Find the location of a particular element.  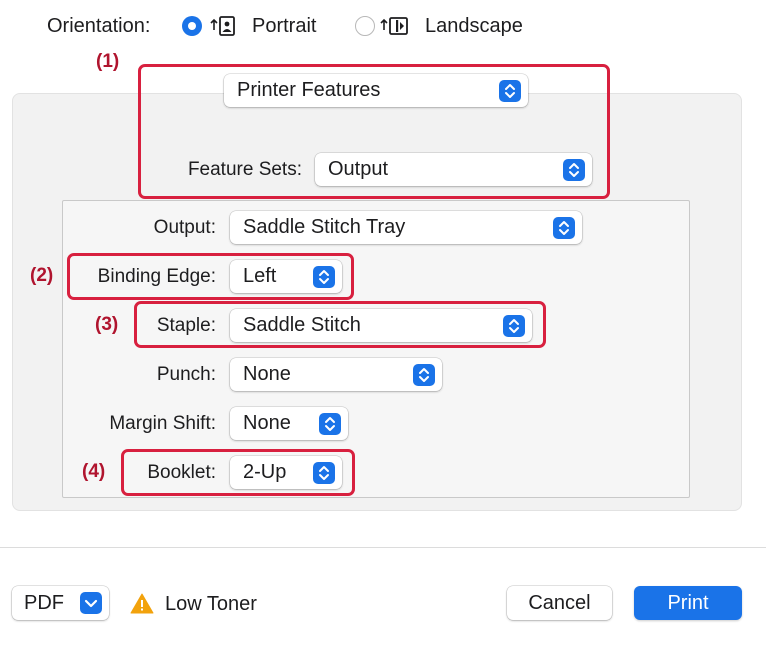

cancel-button: Cancel is located at coordinates (559, 603).